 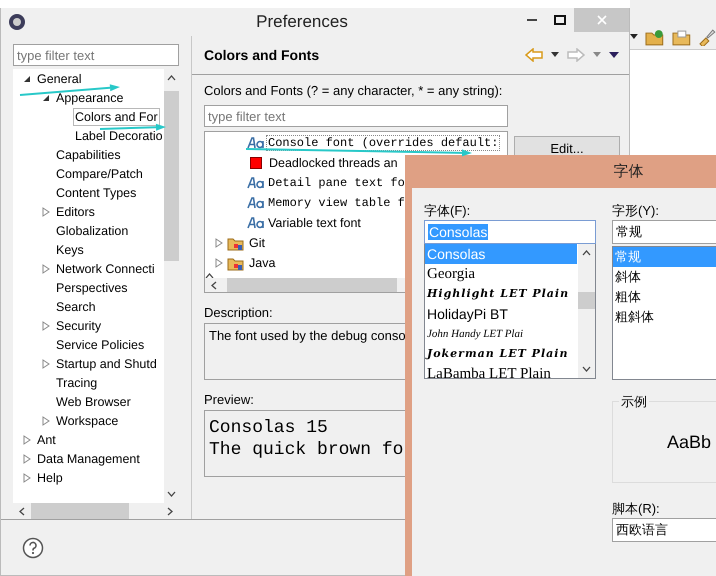 I want to click on preview-label: Preview:, so click(x=229, y=400).